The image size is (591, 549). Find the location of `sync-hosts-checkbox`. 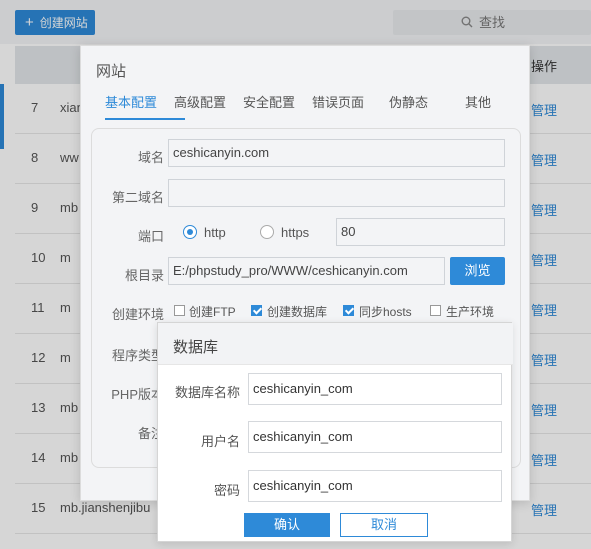

sync-hosts-checkbox is located at coordinates (348, 310).